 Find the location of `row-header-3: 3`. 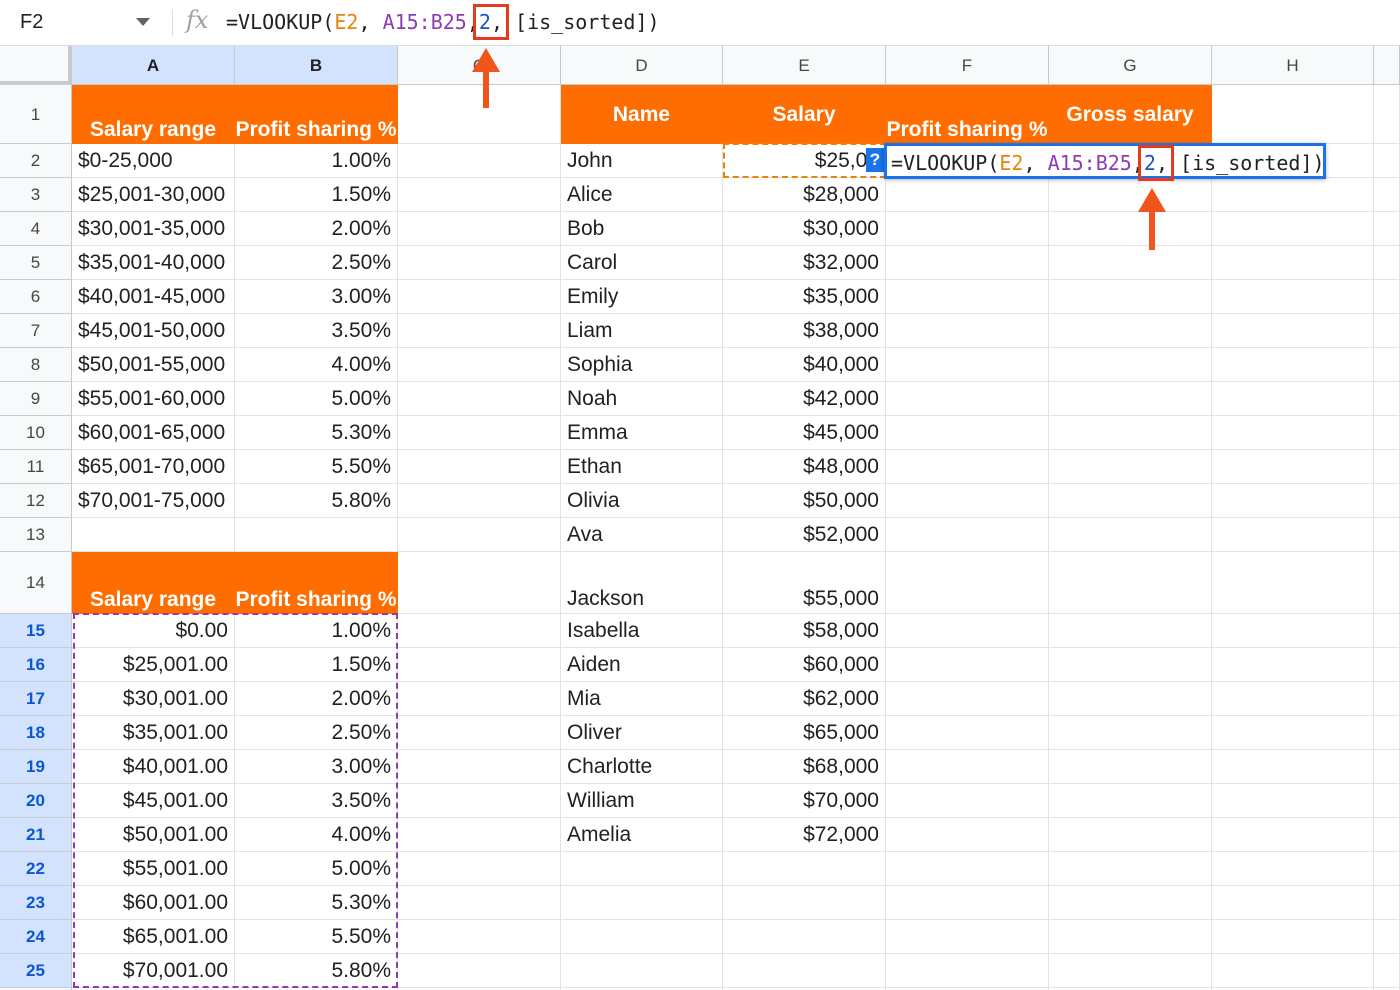

row-header-3: 3 is located at coordinates (36, 195).